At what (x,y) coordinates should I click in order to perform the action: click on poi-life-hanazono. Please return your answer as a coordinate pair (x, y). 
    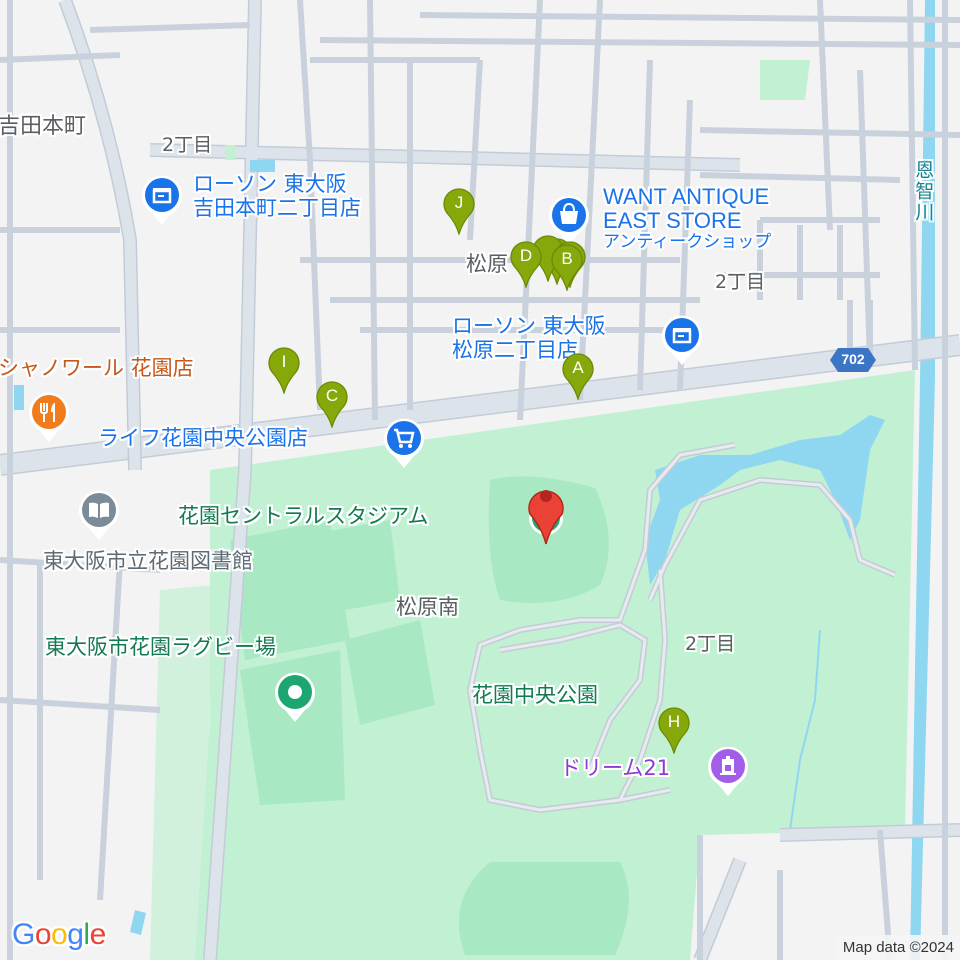
    Looking at the image, I should click on (404, 444).